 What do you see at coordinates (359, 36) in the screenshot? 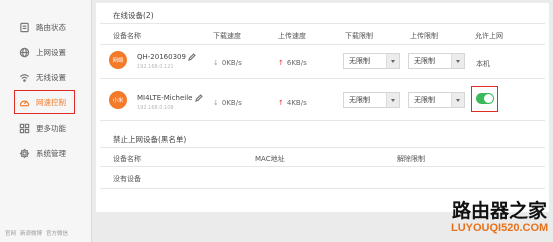
I see `header-download-limit: 下载限制` at bounding box center [359, 36].